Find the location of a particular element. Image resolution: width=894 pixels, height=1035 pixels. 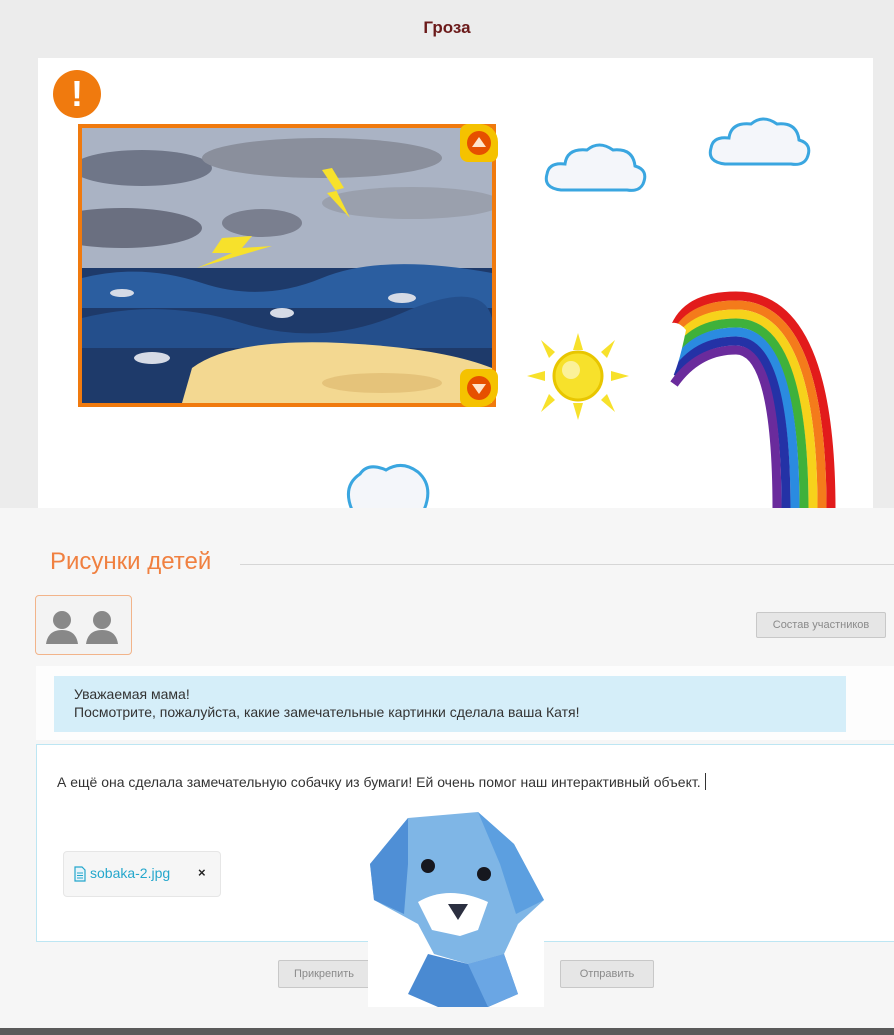

message-greeting: Уважаемая мама! is located at coordinates (132, 694).